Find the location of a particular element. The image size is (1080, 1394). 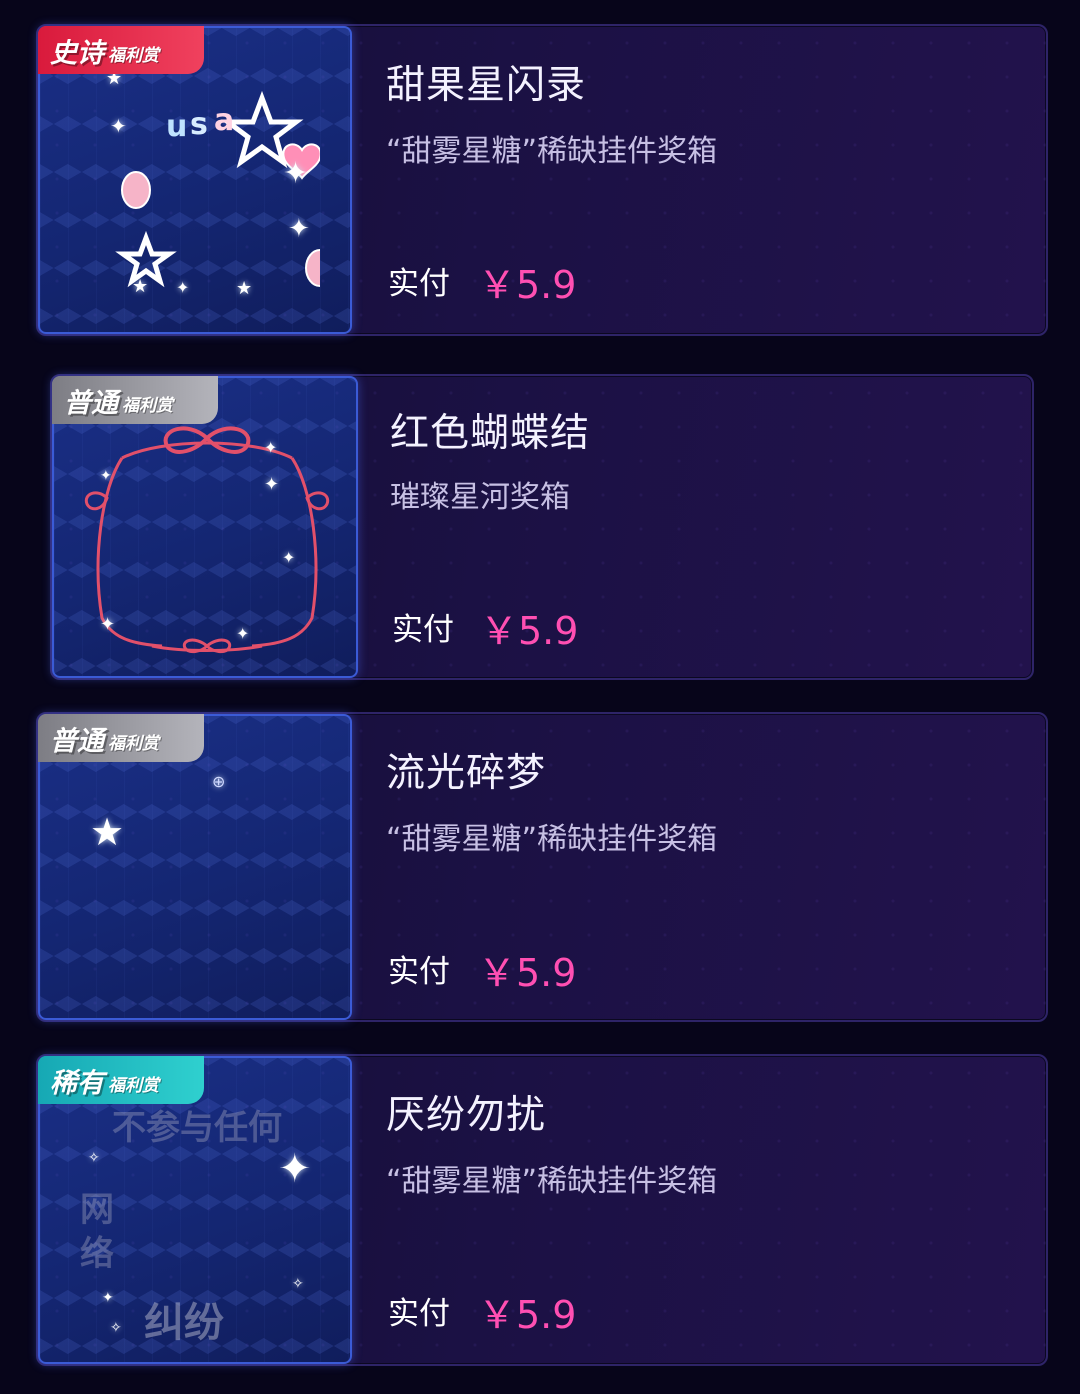

rarity-badge: 稀有 福利赏 is located at coordinates (121, 1080).